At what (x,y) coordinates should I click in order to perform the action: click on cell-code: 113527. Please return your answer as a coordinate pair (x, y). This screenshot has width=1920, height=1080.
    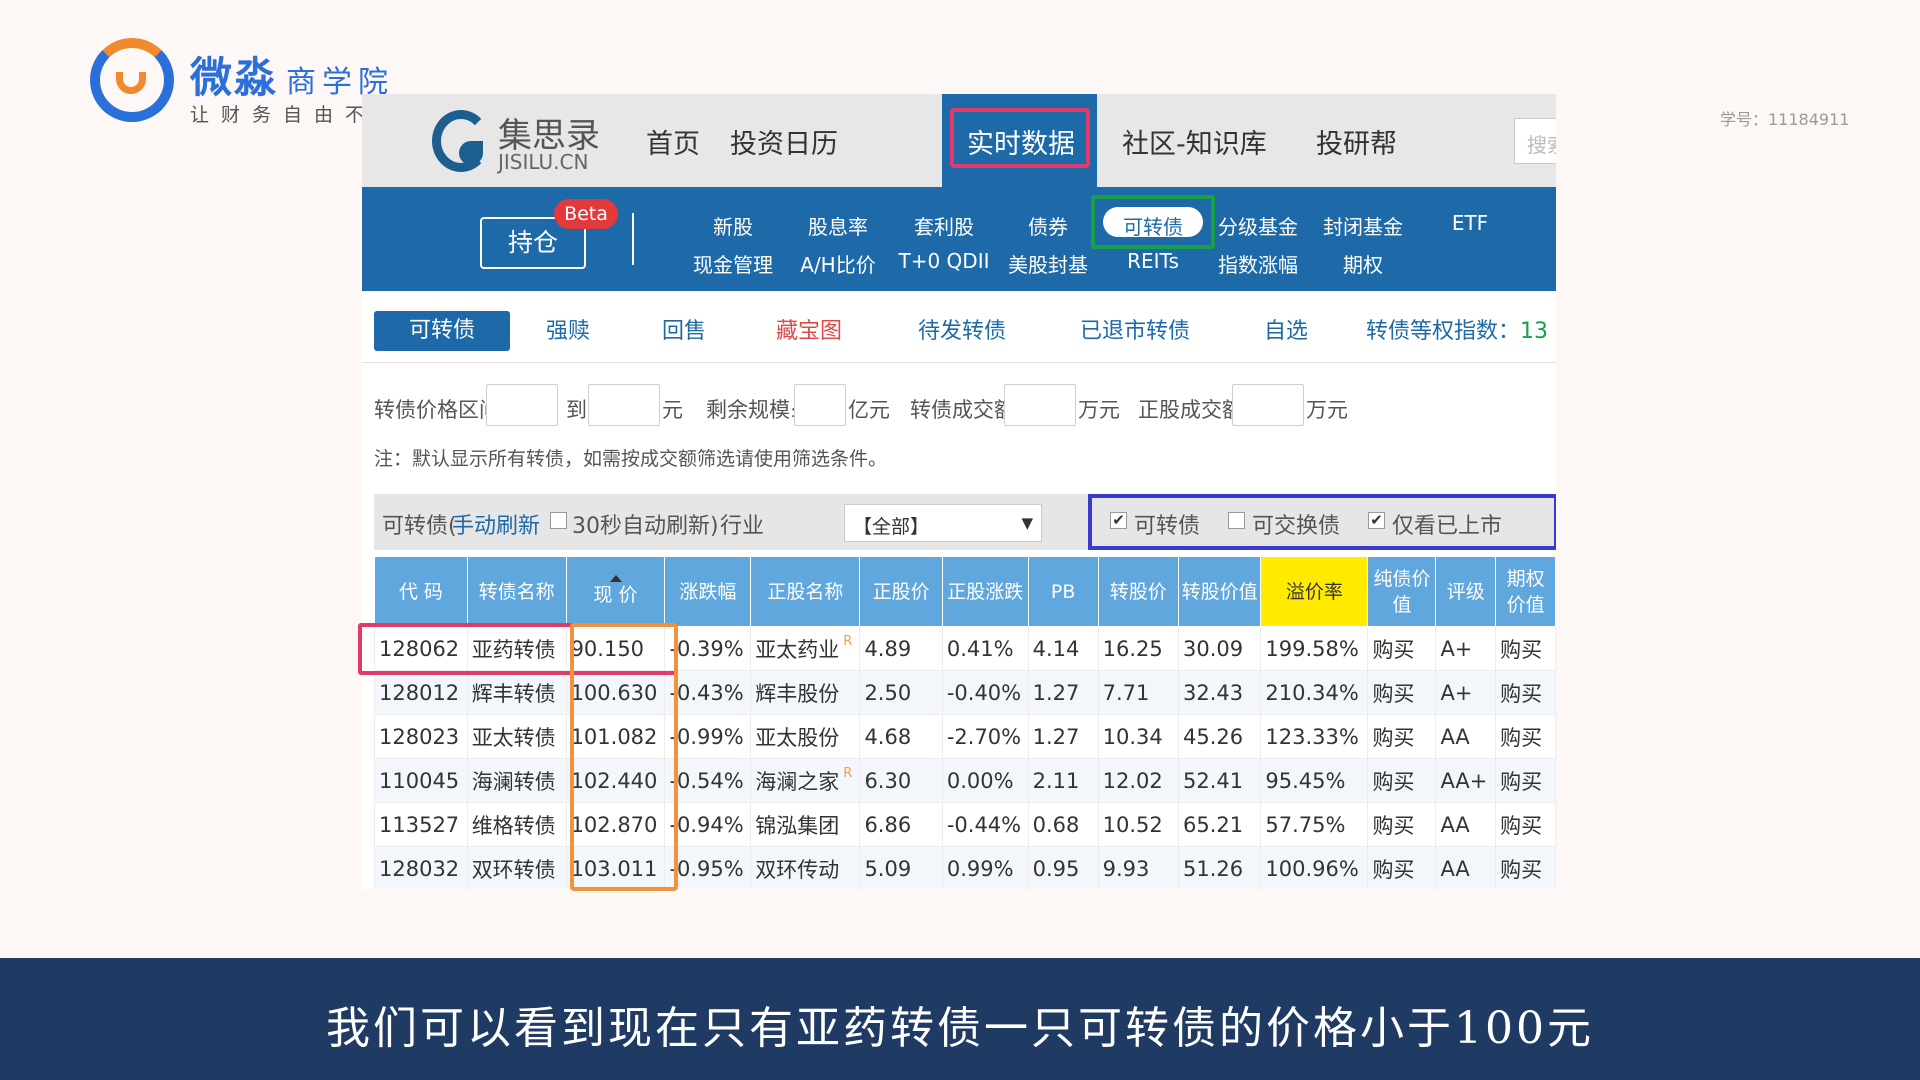
    Looking at the image, I should click on (421, 824).